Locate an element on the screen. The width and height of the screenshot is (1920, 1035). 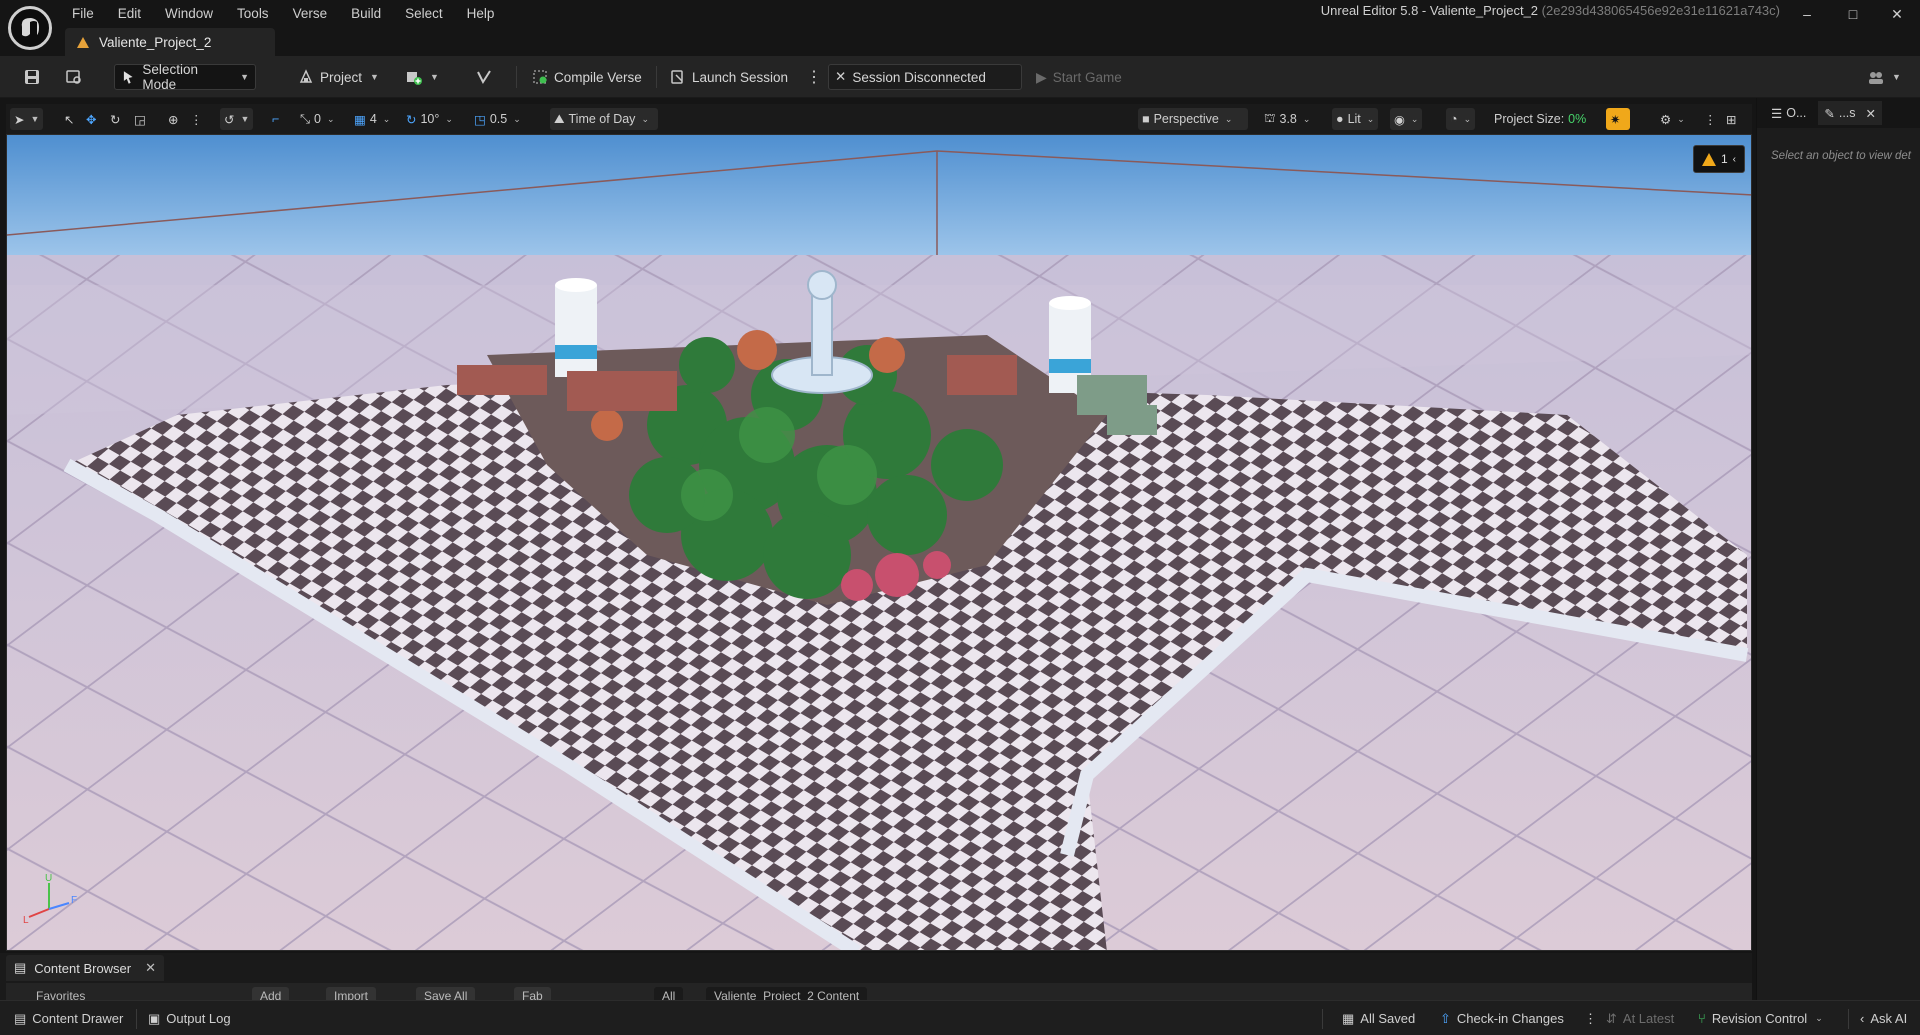
perspective-dropdown: ■ Perspective ⌄ is located at coordinates (1193, 119).